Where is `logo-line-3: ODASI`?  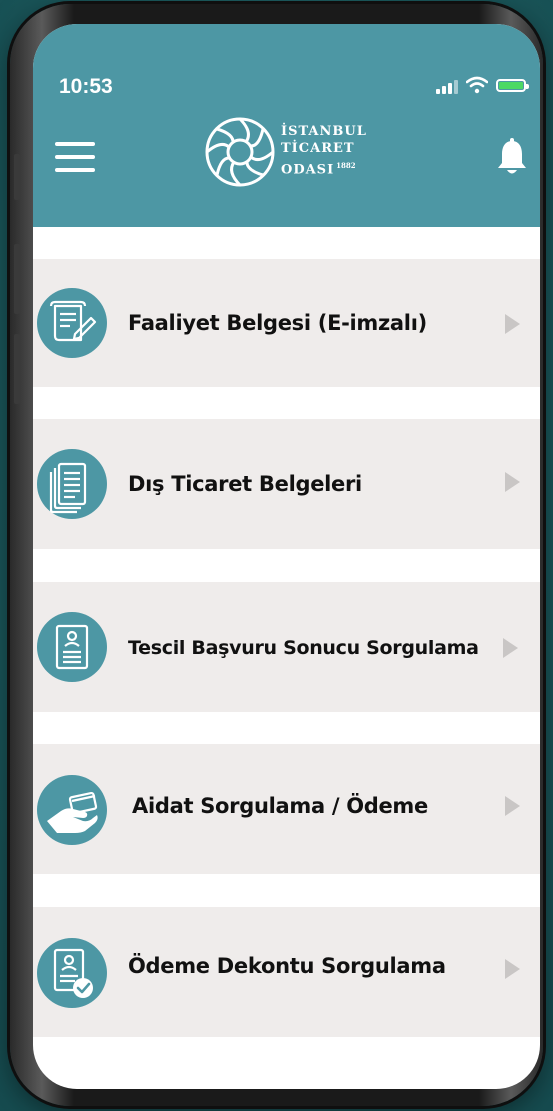 logo-line-3: ODASI is located at coordinates (308, 170).